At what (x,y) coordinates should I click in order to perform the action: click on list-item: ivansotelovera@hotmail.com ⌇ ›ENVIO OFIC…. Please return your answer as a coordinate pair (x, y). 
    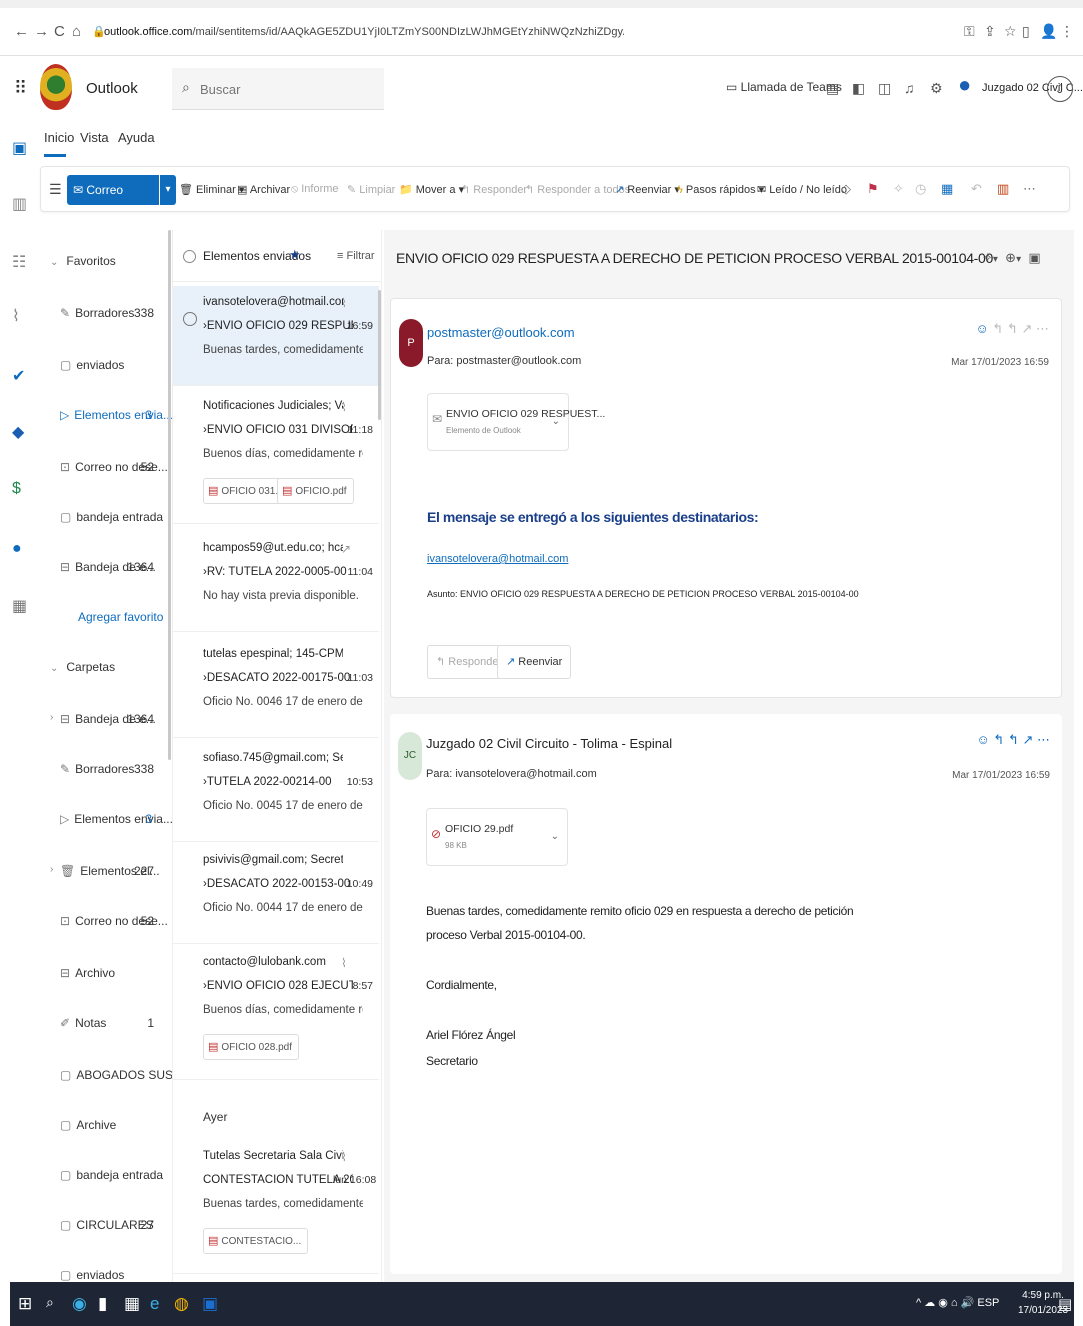
    Looking at the image, I should click on (276, 336).